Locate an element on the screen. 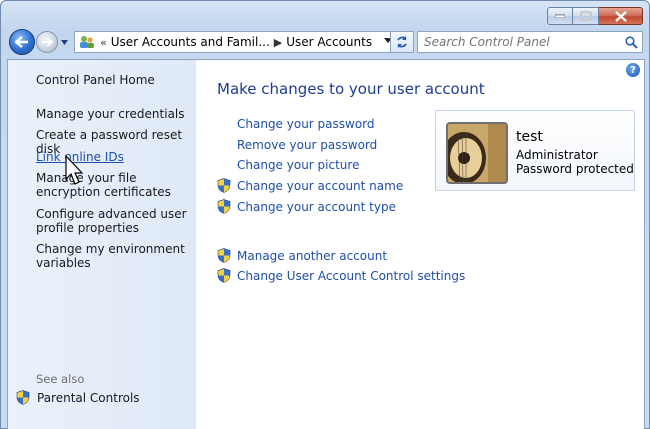 Image resolution: width=650 pixels, height=429 pixels. close-button is located at coordinates (621, 16).